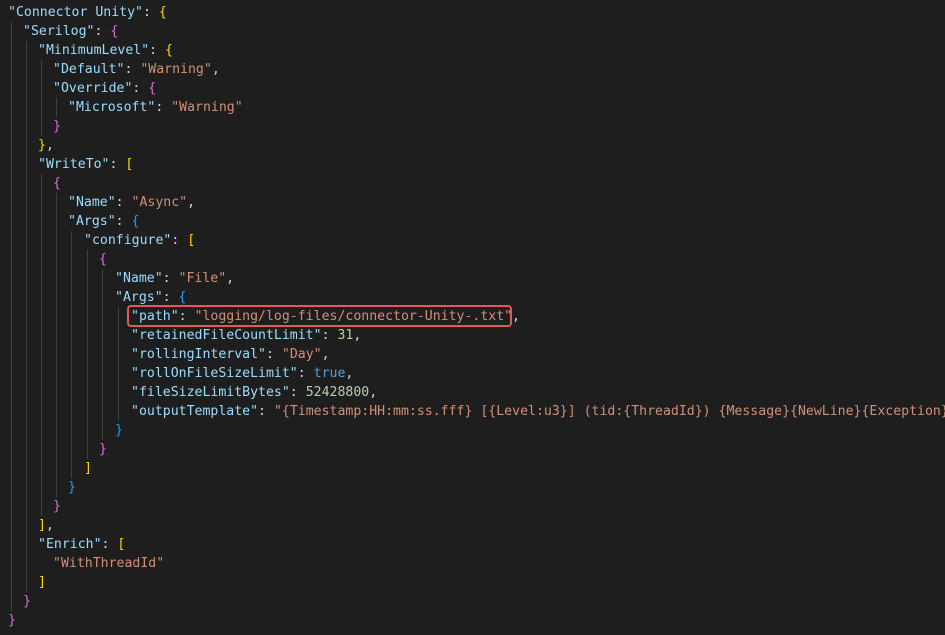  Describe the element at coordinates (202, 278) in the screenshot. I see `code-token: "File"` at that location.